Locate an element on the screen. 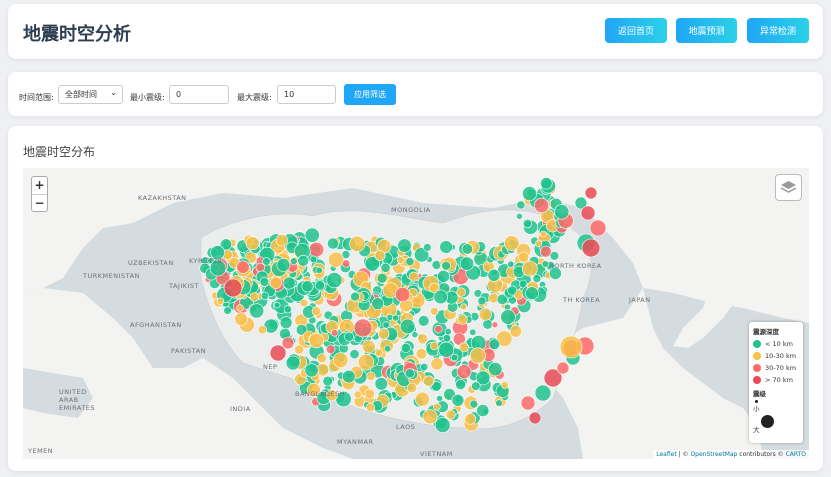  max-magnitude-input: 10 is located at coordinates (306, 94).